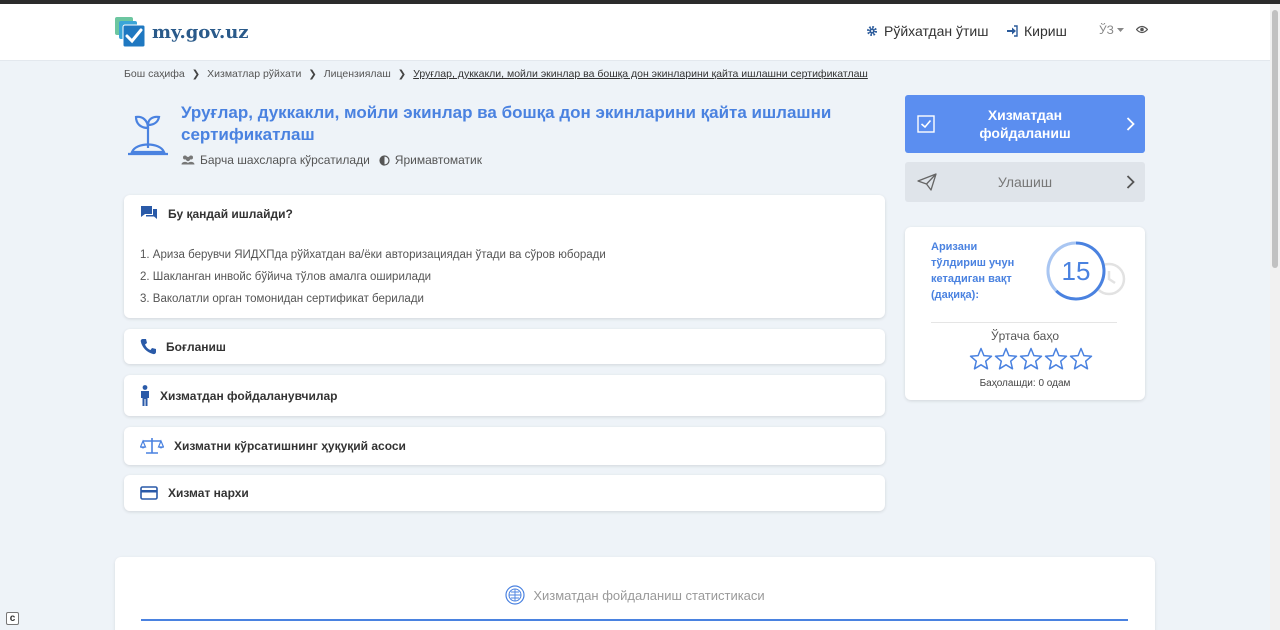 This screenshot has height=630, width=1280. I want to click on price-header: Хизмат нархи, so click(504, 493).